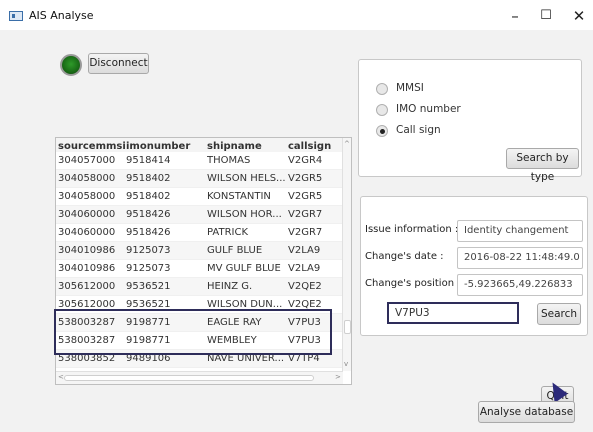 The height and width of the screenshot is (432, 593). Describe the element at coordinates (404, 256) in the screenshot. I see `change-date-label: Change's date :` at that location.